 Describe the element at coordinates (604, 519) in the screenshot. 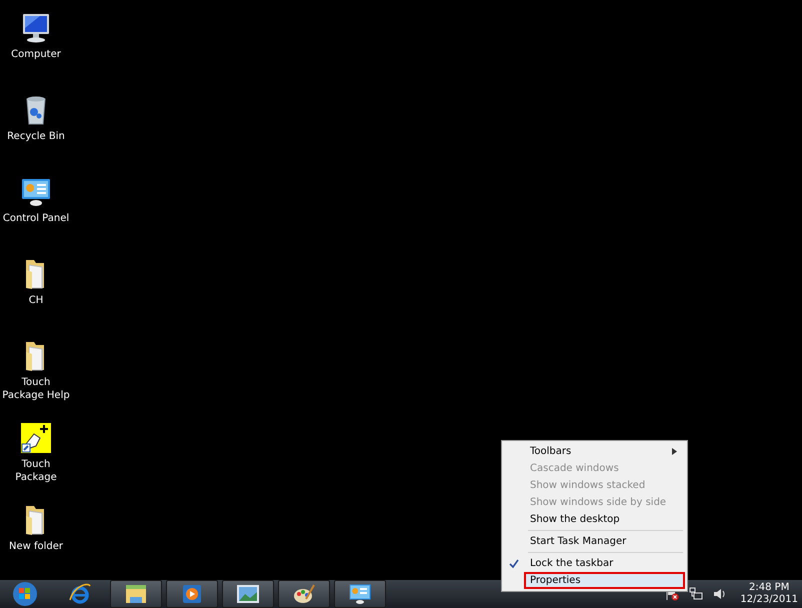

I see `menu-item: Show the desktop` at that location.